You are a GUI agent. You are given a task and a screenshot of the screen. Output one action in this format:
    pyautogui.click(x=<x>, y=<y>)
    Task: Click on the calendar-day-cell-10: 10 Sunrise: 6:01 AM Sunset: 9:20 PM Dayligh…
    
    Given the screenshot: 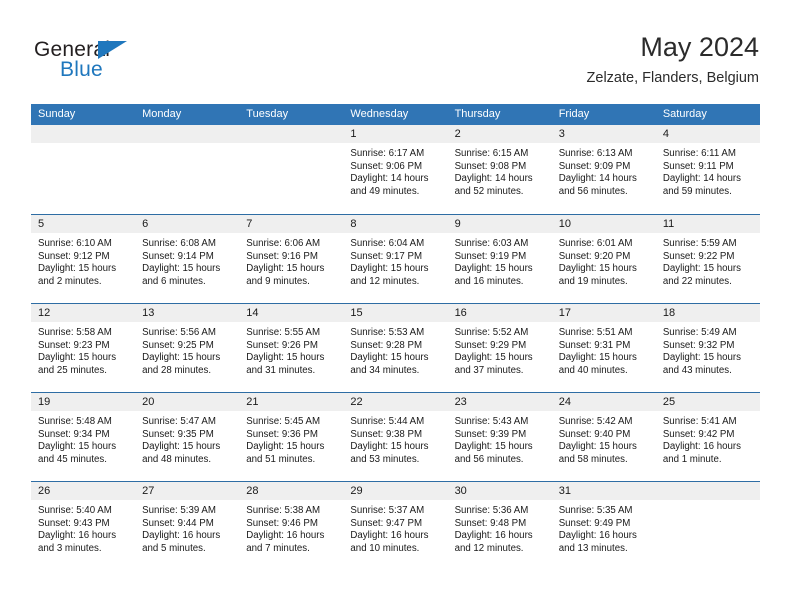 What is the action you would take?
    pyautogui.click(x=603, y=259)
    